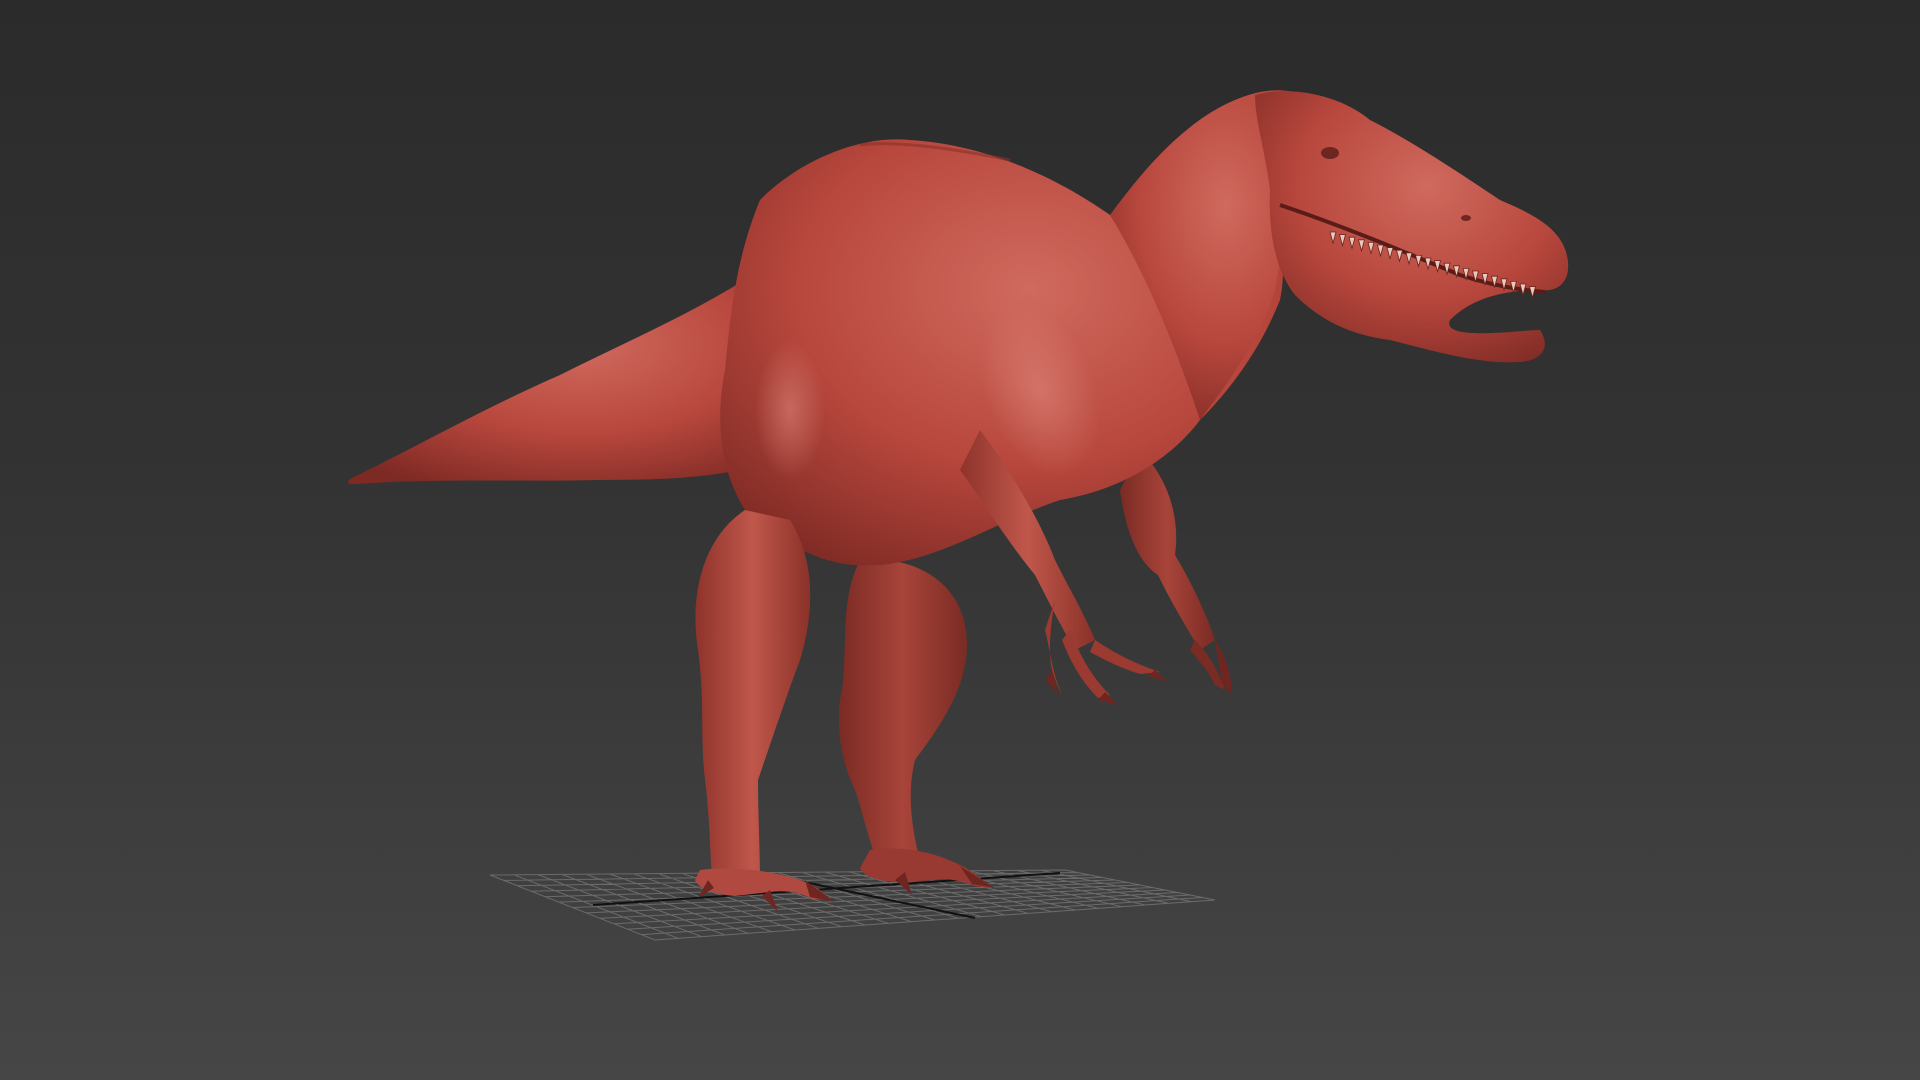 This screenshot has width=1920, height=1080. Describe the element at coordinates (1412, 227) in the screenshot. I see `head` at that location.